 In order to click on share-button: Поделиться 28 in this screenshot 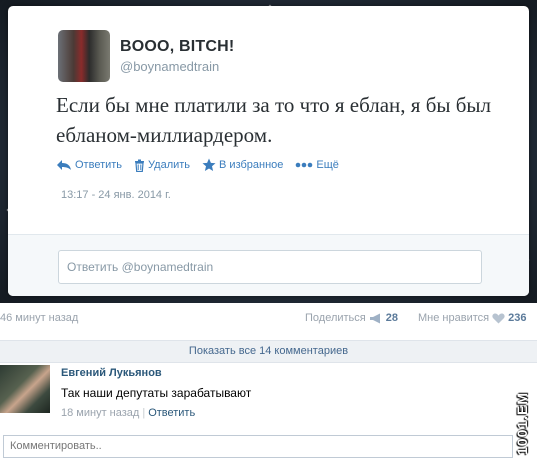, I will do `click(351, 318)`.